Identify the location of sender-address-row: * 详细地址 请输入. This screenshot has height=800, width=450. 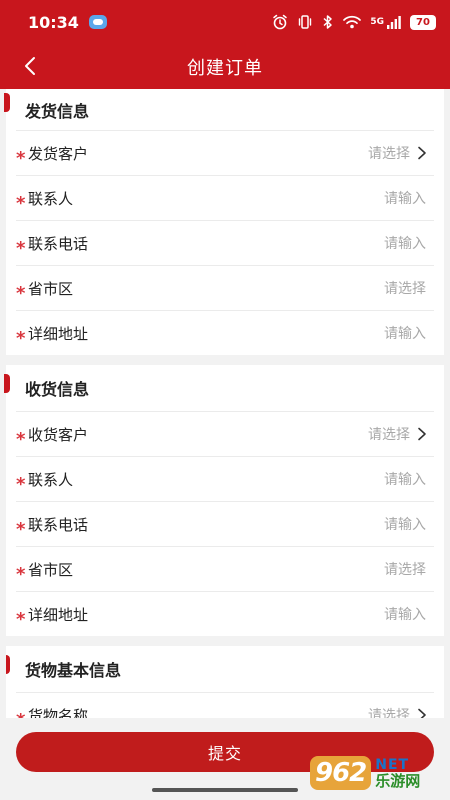
(225, 332).